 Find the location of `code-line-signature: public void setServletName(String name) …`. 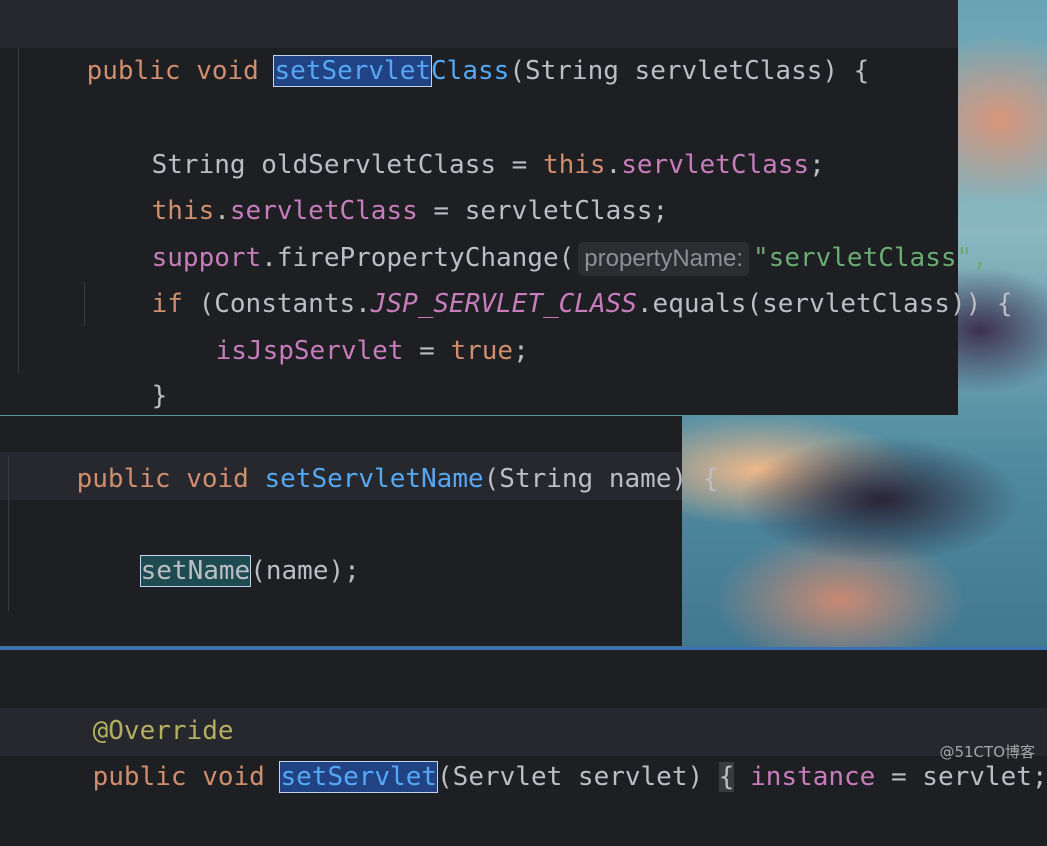

code-line-signature: public void setServletName(String name) … is located at coordinates (359, 452).